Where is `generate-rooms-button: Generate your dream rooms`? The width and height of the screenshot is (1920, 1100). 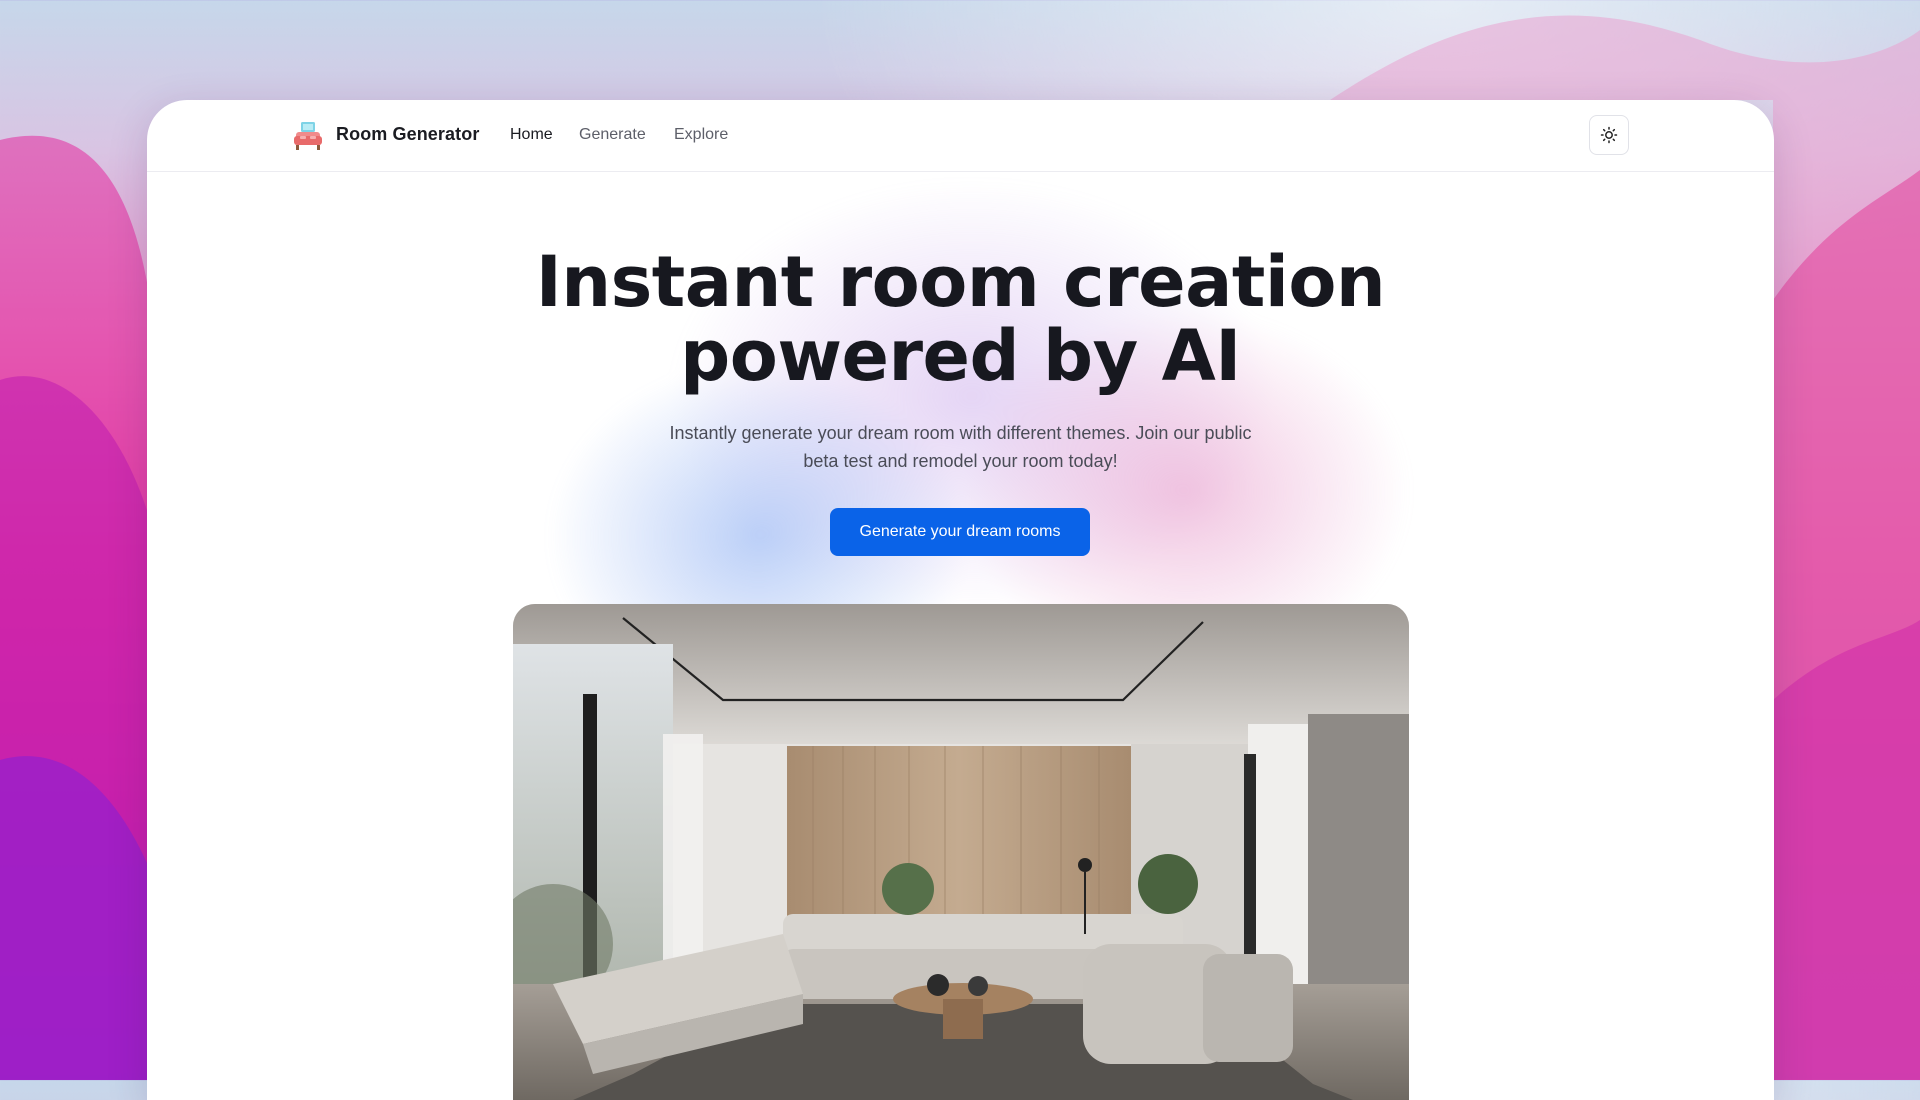 generate-rooms-button: Generate your dream rooms is located at coordinates (960, 532).